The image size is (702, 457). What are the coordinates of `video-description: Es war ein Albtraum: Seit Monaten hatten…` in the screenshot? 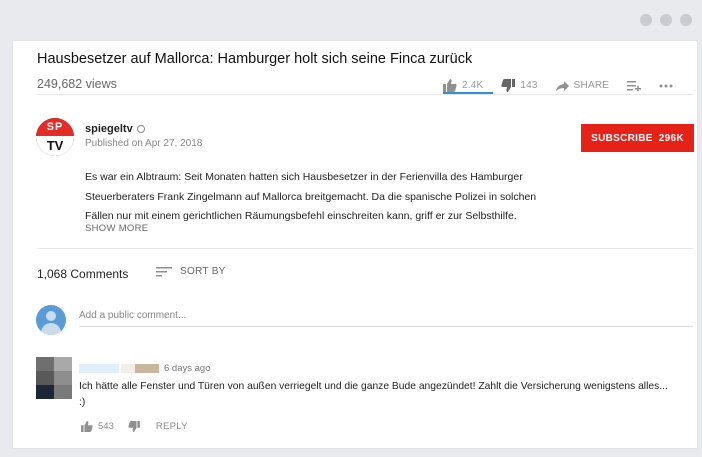 It's located at (325, 197).